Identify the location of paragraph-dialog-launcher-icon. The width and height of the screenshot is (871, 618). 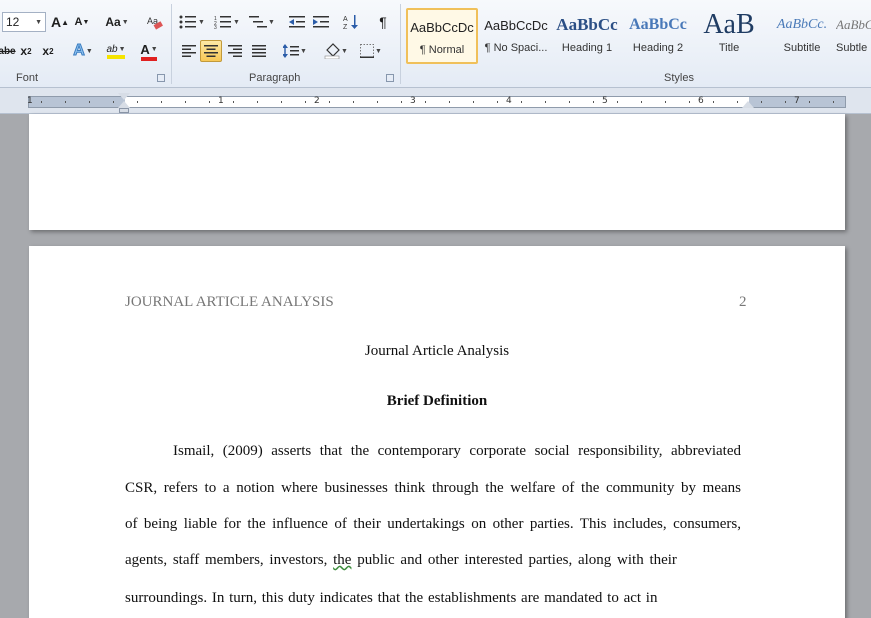
(390, 78).